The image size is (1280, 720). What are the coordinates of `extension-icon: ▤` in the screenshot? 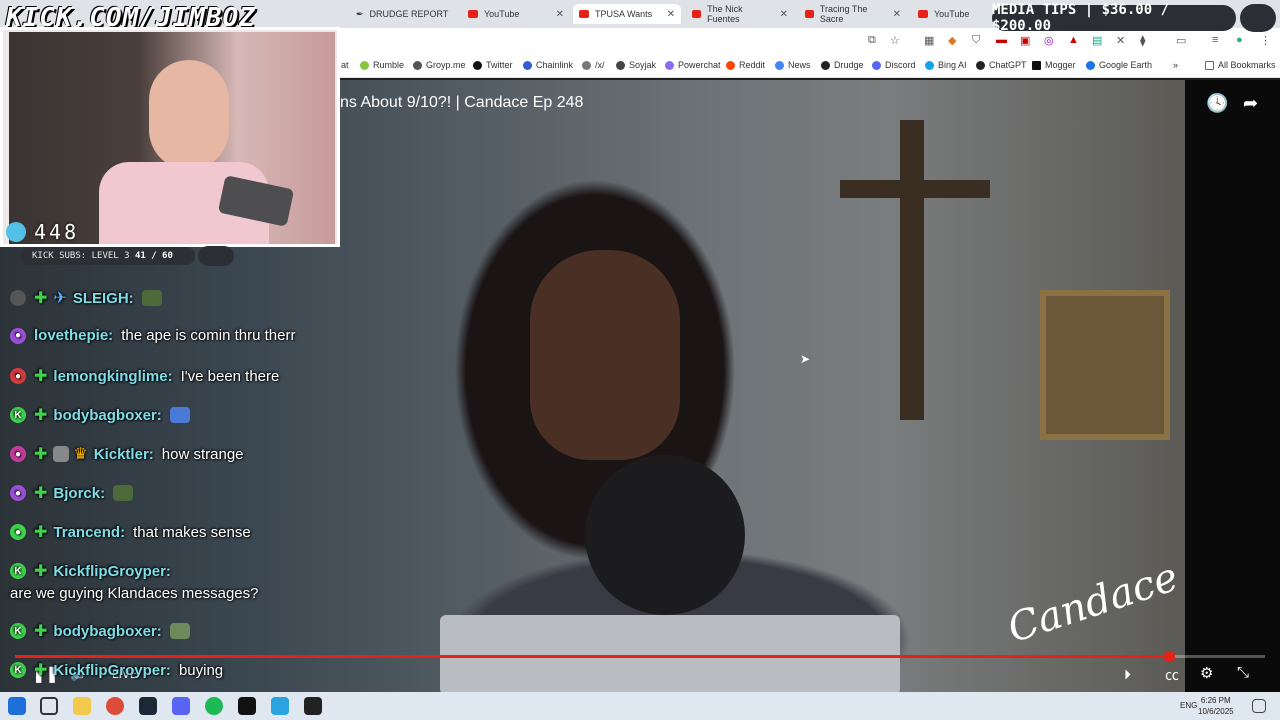 It's located at (1097, 40).